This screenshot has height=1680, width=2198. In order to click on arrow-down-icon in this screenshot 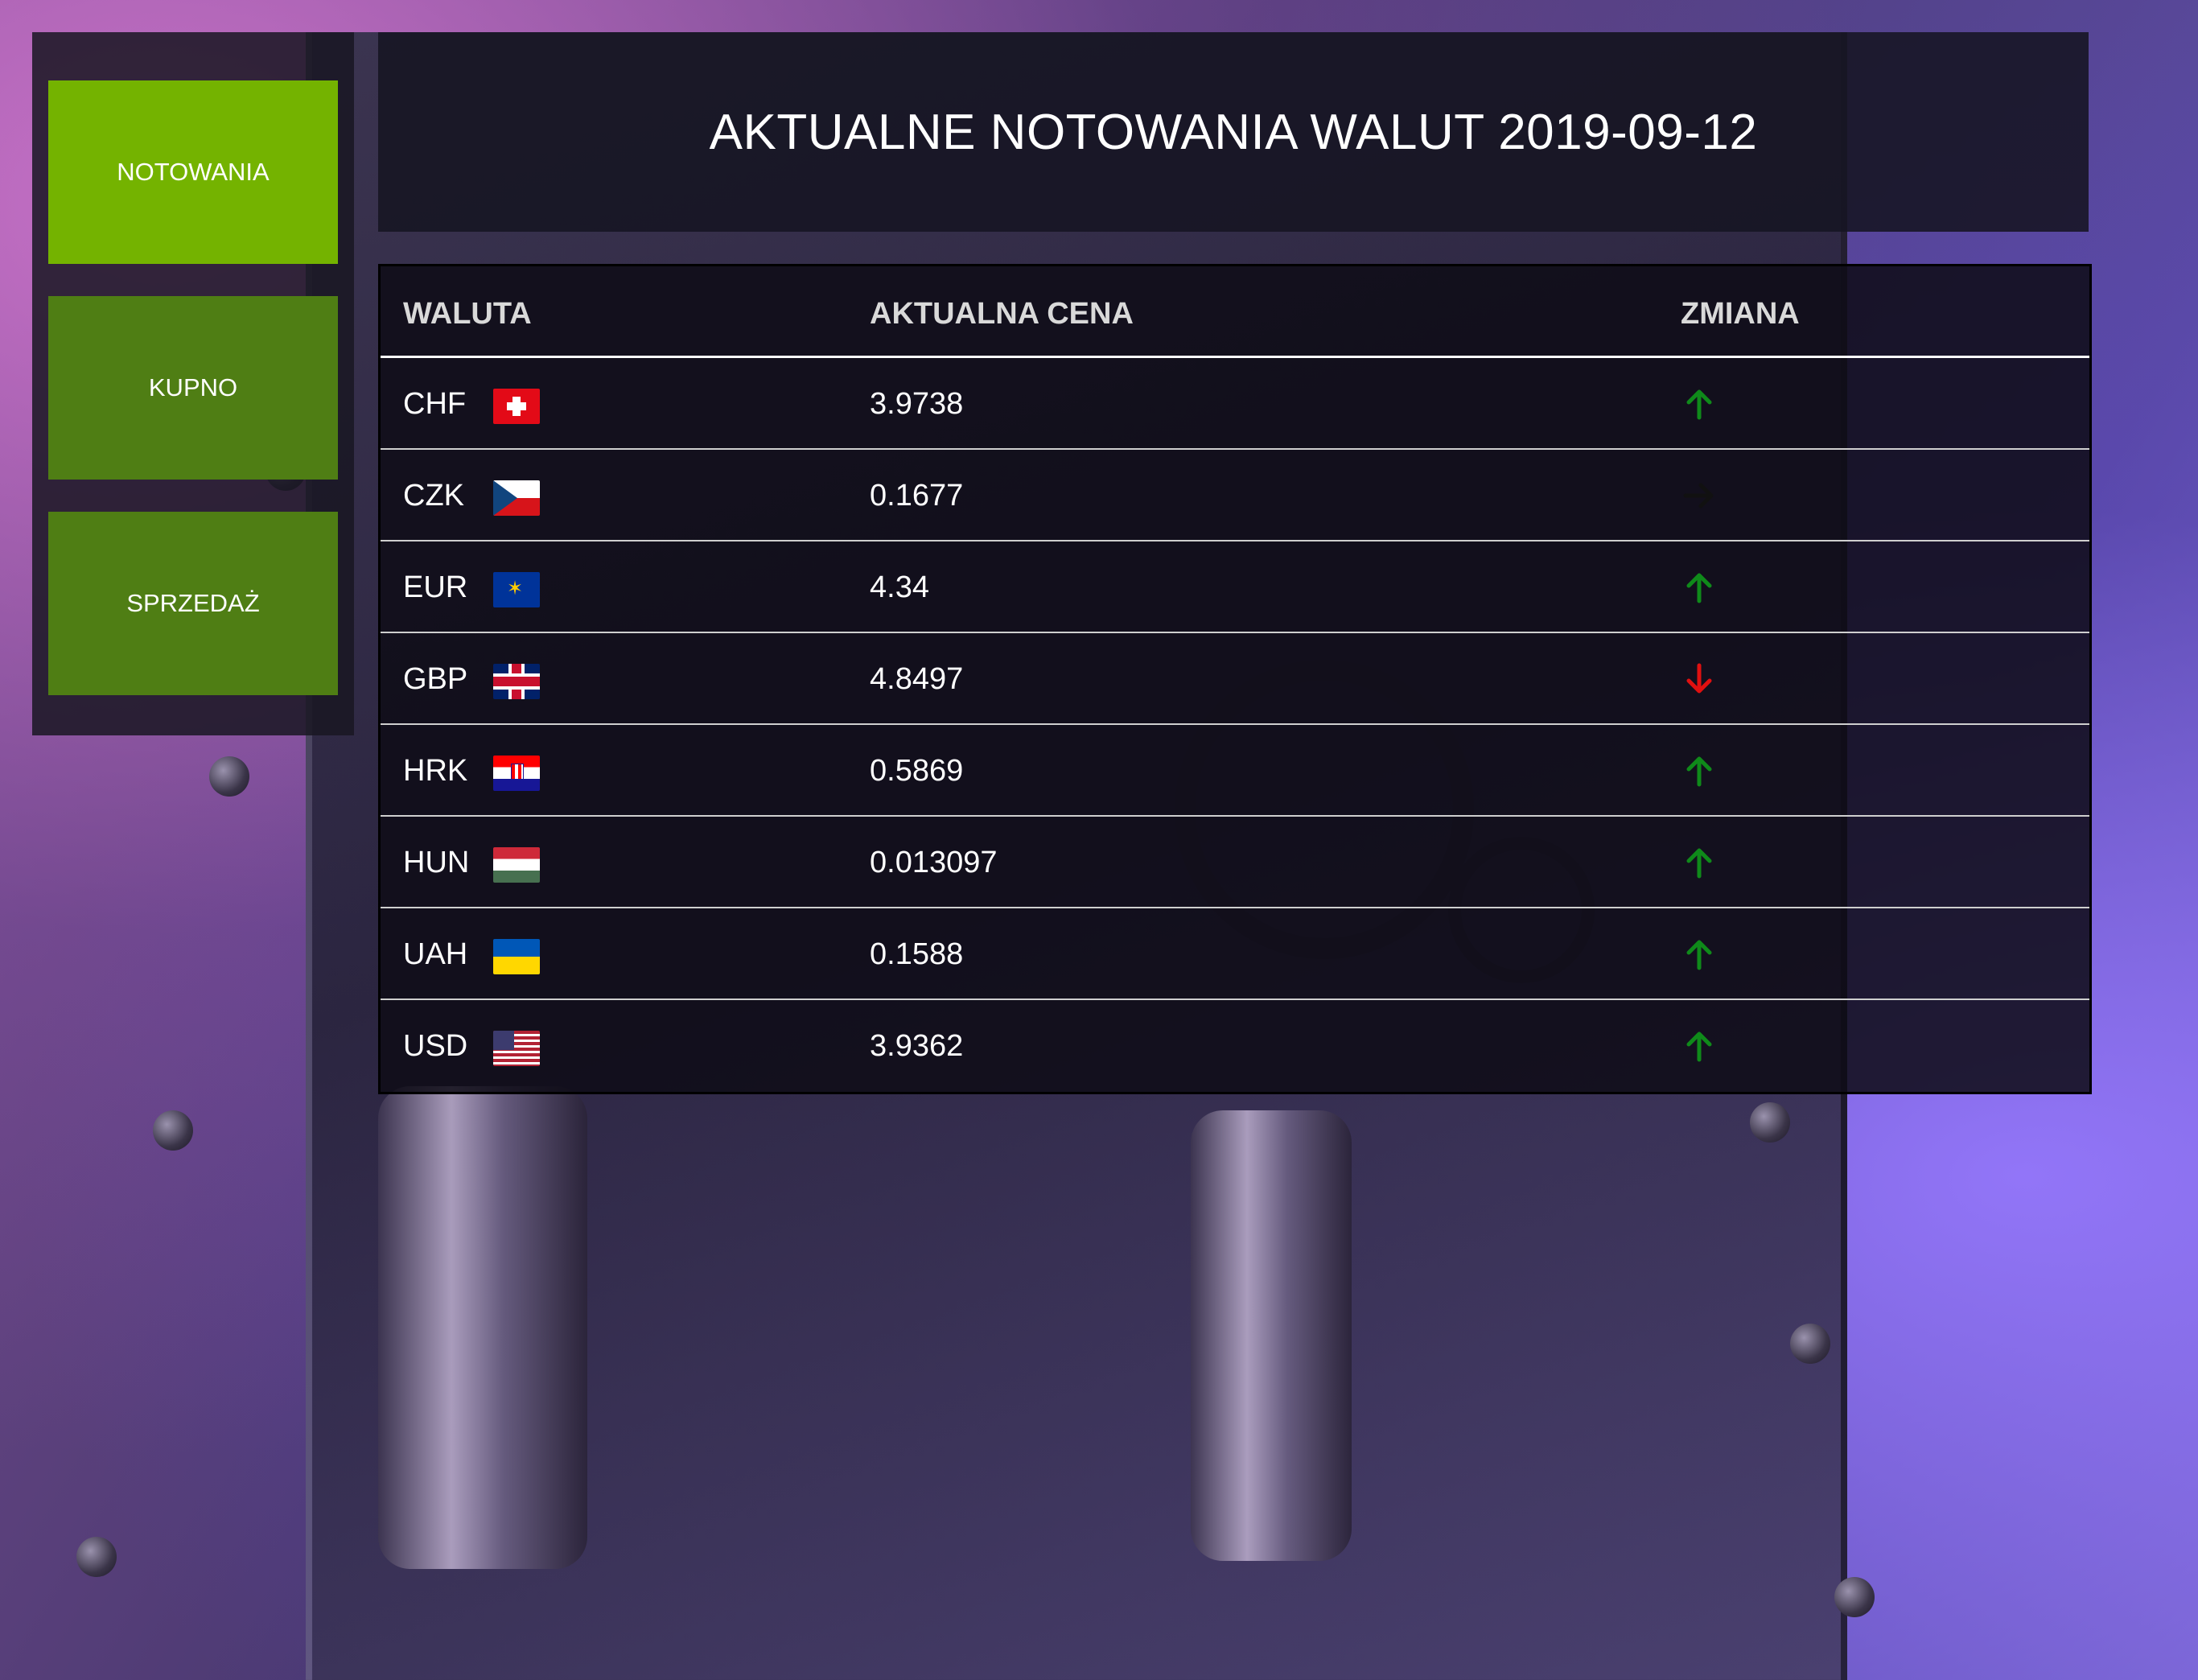, I will do `click(1699, 678)`.